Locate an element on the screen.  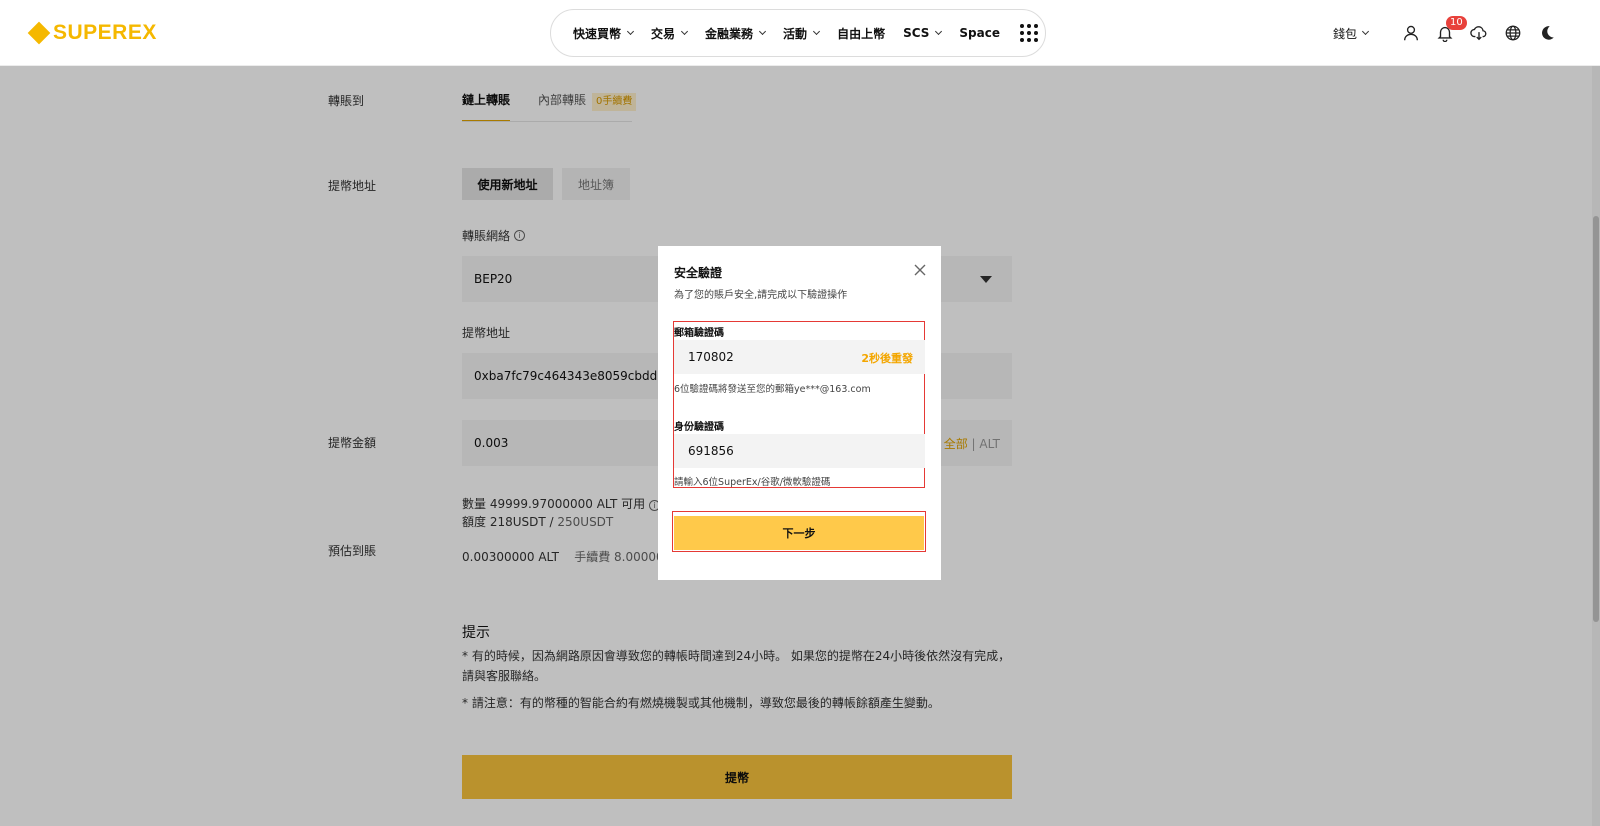
nav-label: 活動 is located at coordinates (795, 33).